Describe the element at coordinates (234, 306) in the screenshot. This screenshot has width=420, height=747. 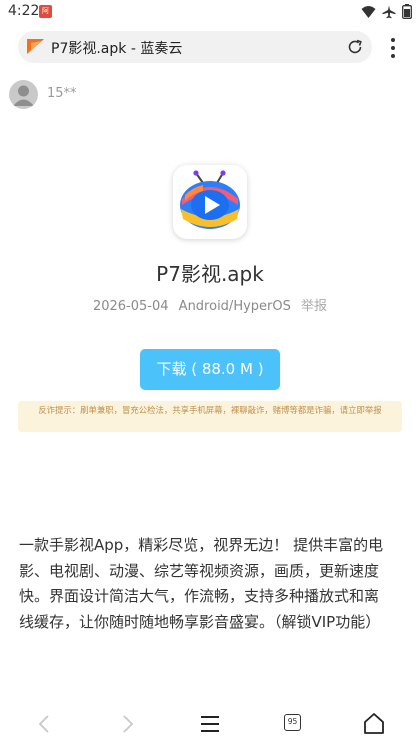
I see `platform: Android/HyperOS` at that location.